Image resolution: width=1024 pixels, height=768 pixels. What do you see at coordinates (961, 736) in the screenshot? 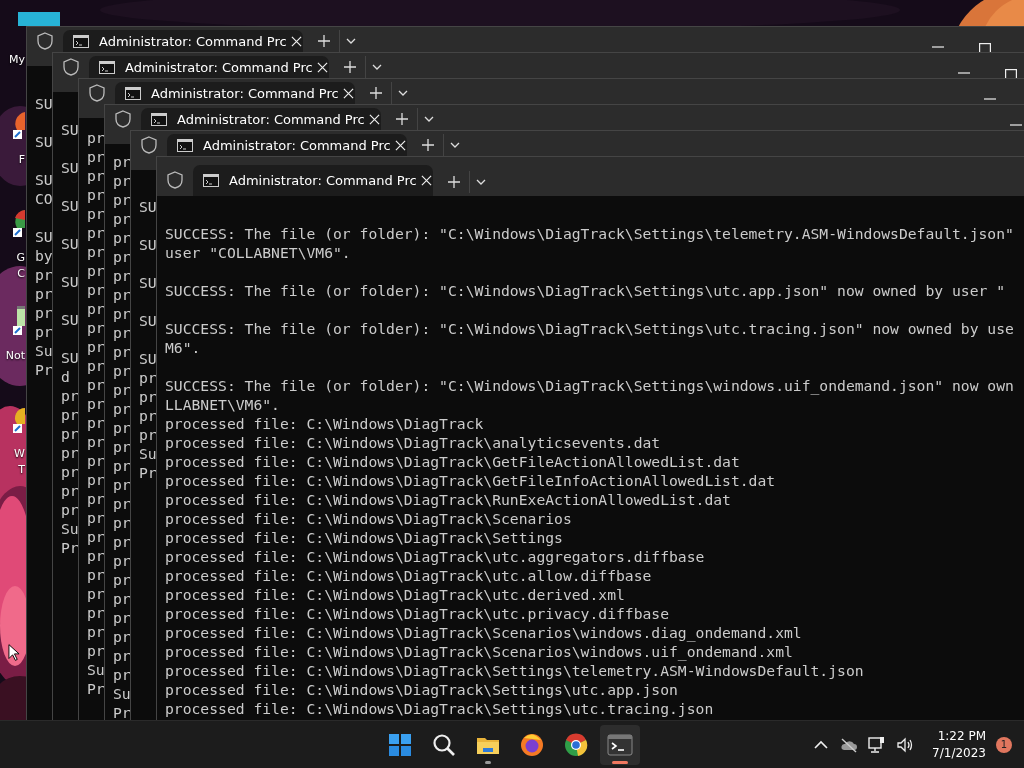
I see `time-text: 1:22 PM` at bounding box center [961, 736].